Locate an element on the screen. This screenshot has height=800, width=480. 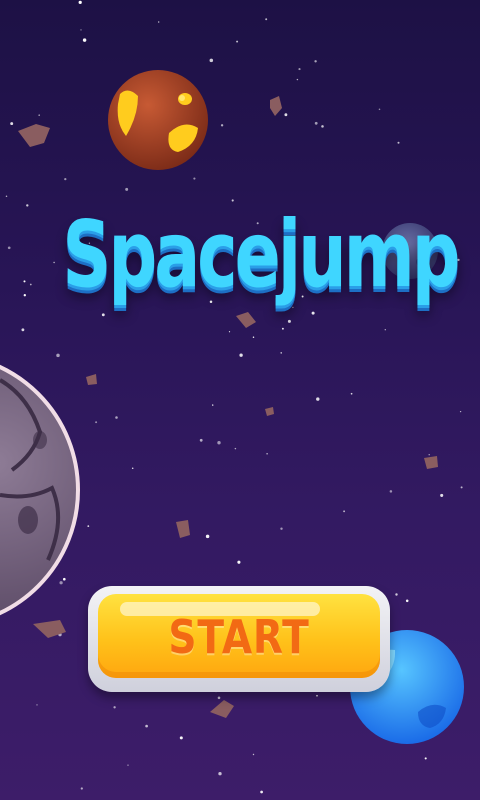
game-title: Spacejump is located at coordinates (261, 254).